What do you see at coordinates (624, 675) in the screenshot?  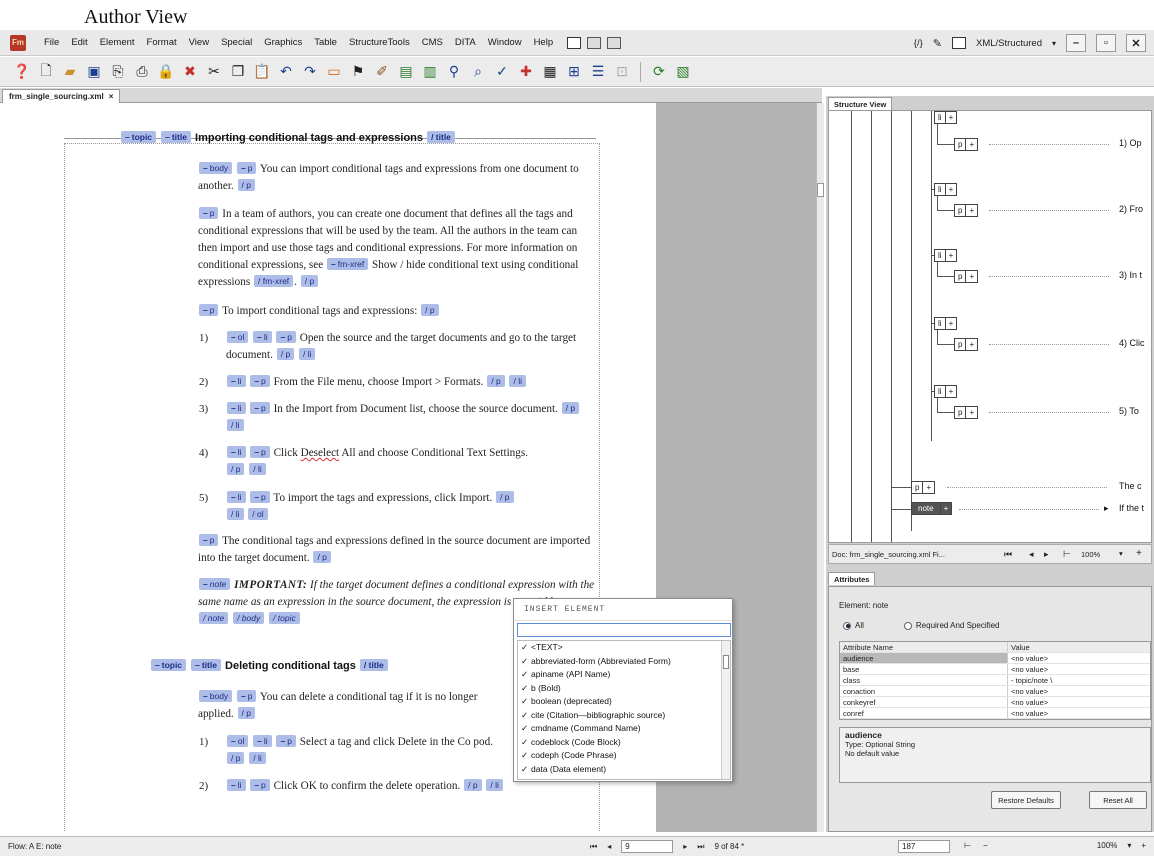 I see `list-item: ✓ apiname (API Name)` at bounding box center [624, 675].